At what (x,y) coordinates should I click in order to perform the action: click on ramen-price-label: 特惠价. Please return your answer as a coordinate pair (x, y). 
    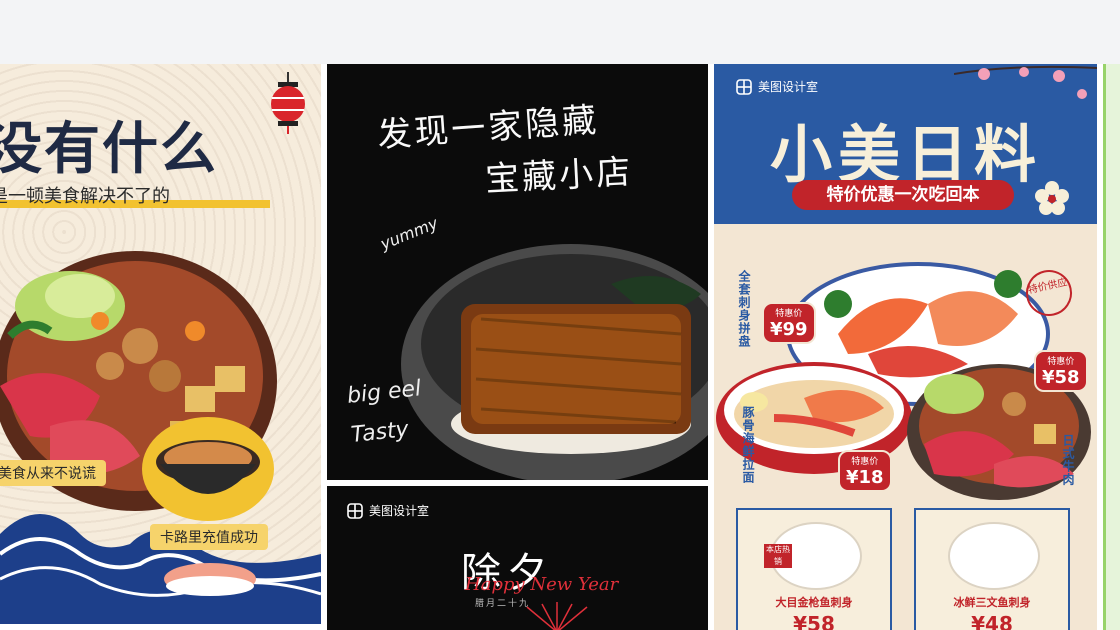
    Looking at the image, I should click on (865, 462).